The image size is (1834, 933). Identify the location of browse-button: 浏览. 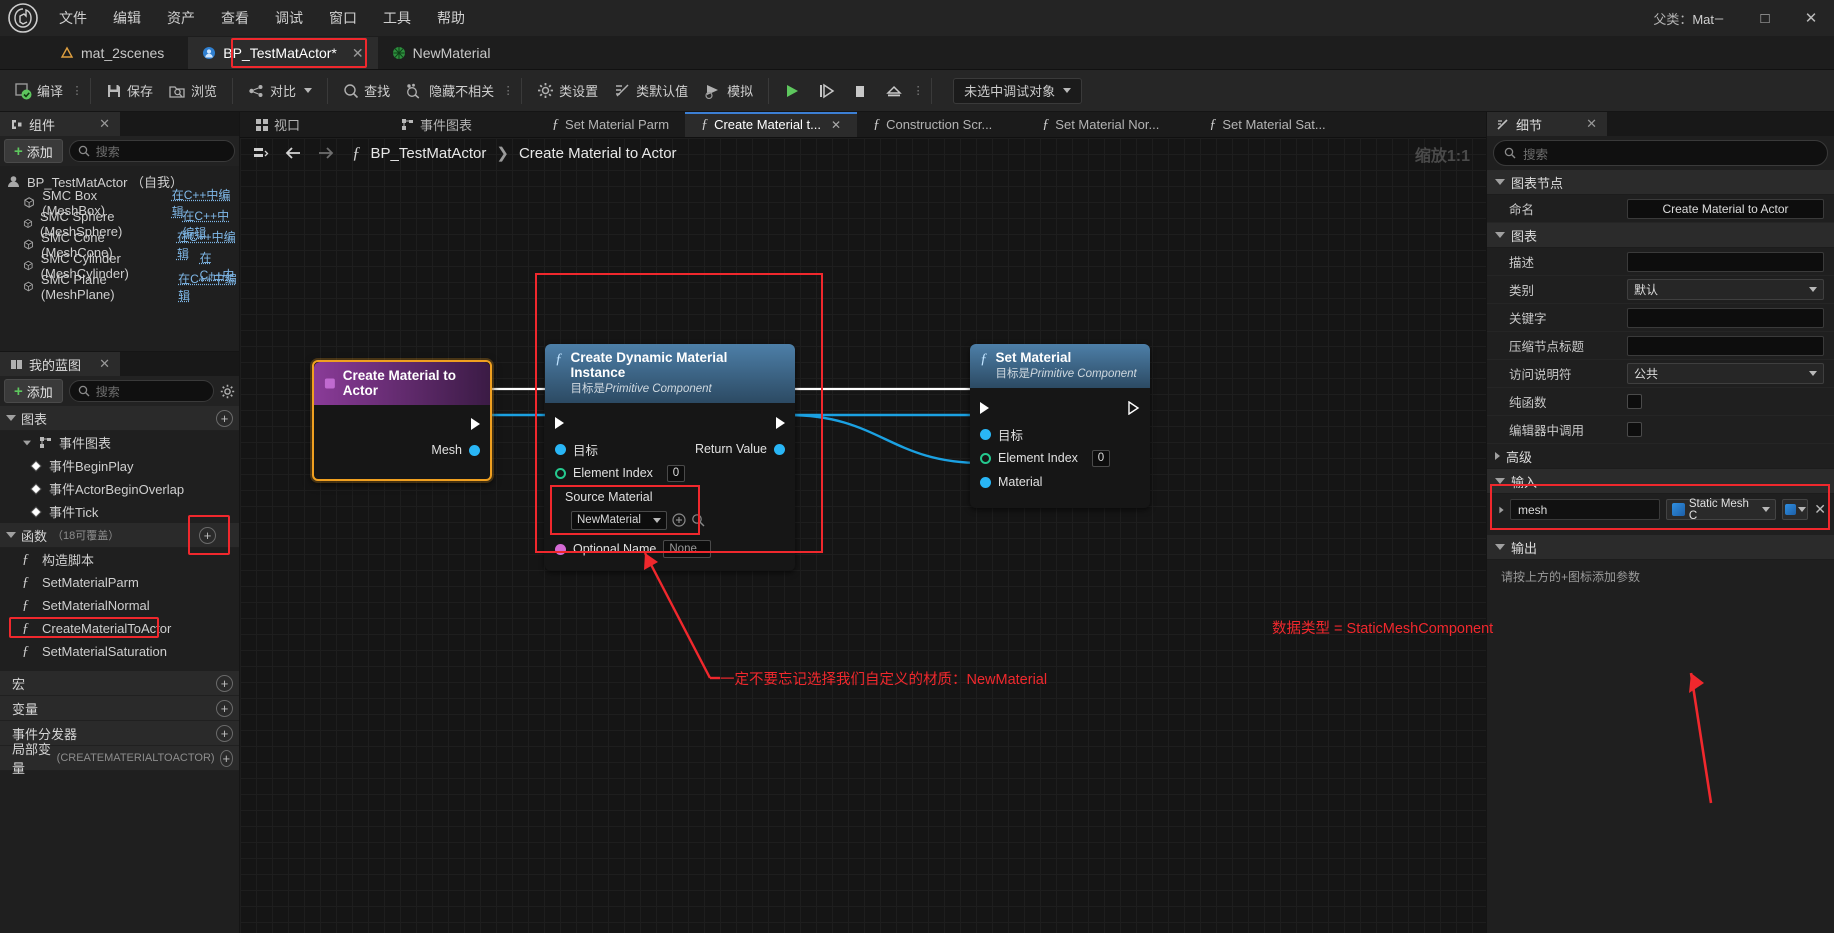
(193, 91).